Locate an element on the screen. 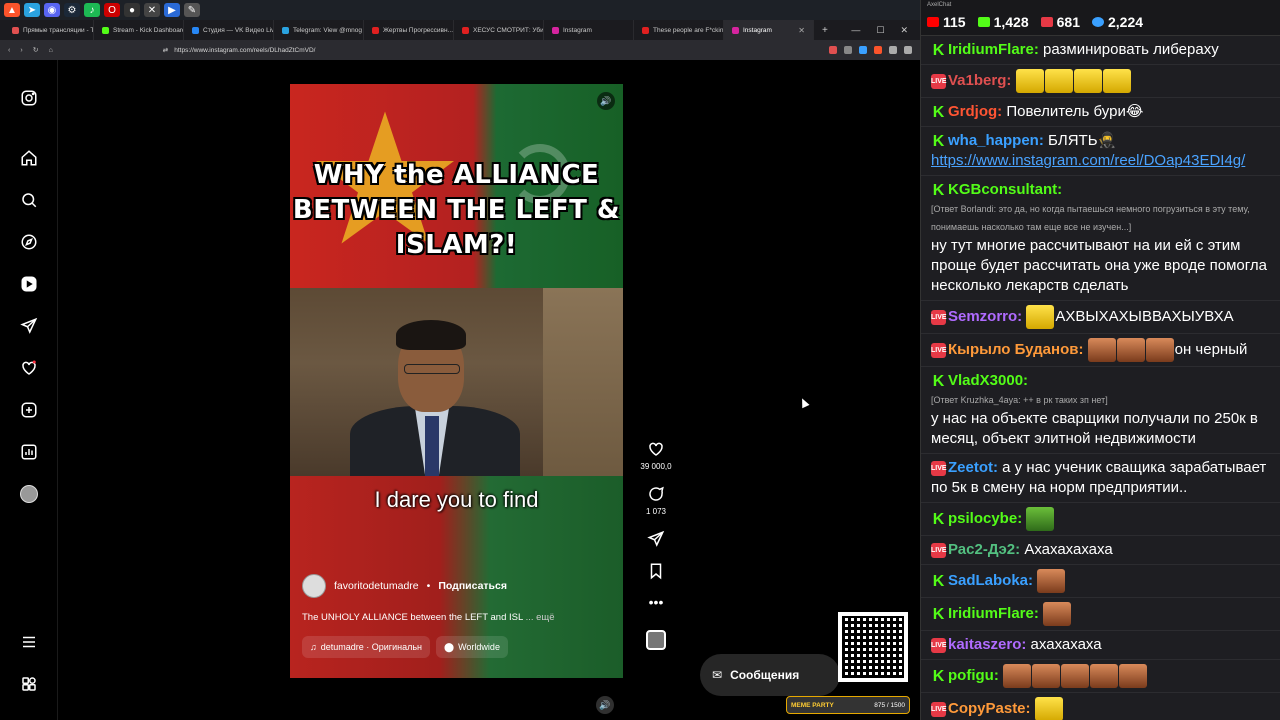  chat-username: wha_happen: is located at coordinates (996, 140).